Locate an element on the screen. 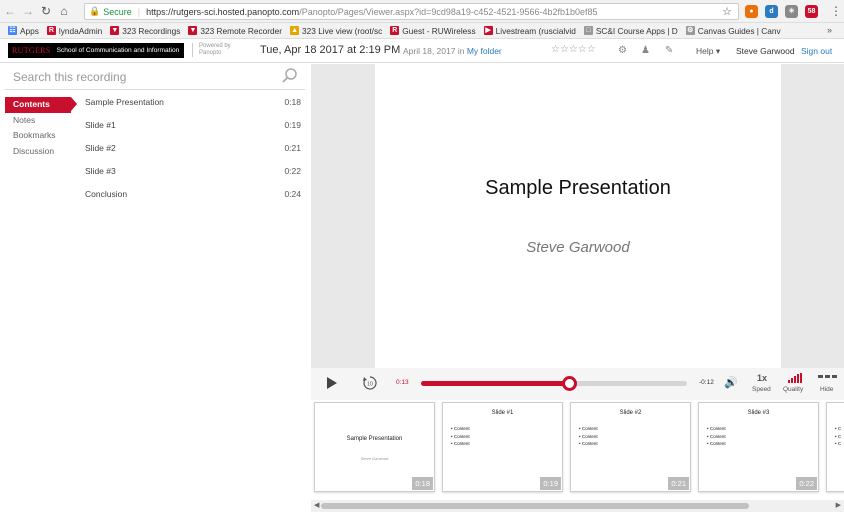 This screenshot has height=512, width=844. slide-author: Steve Garwood is located at coordinates (578, 247).